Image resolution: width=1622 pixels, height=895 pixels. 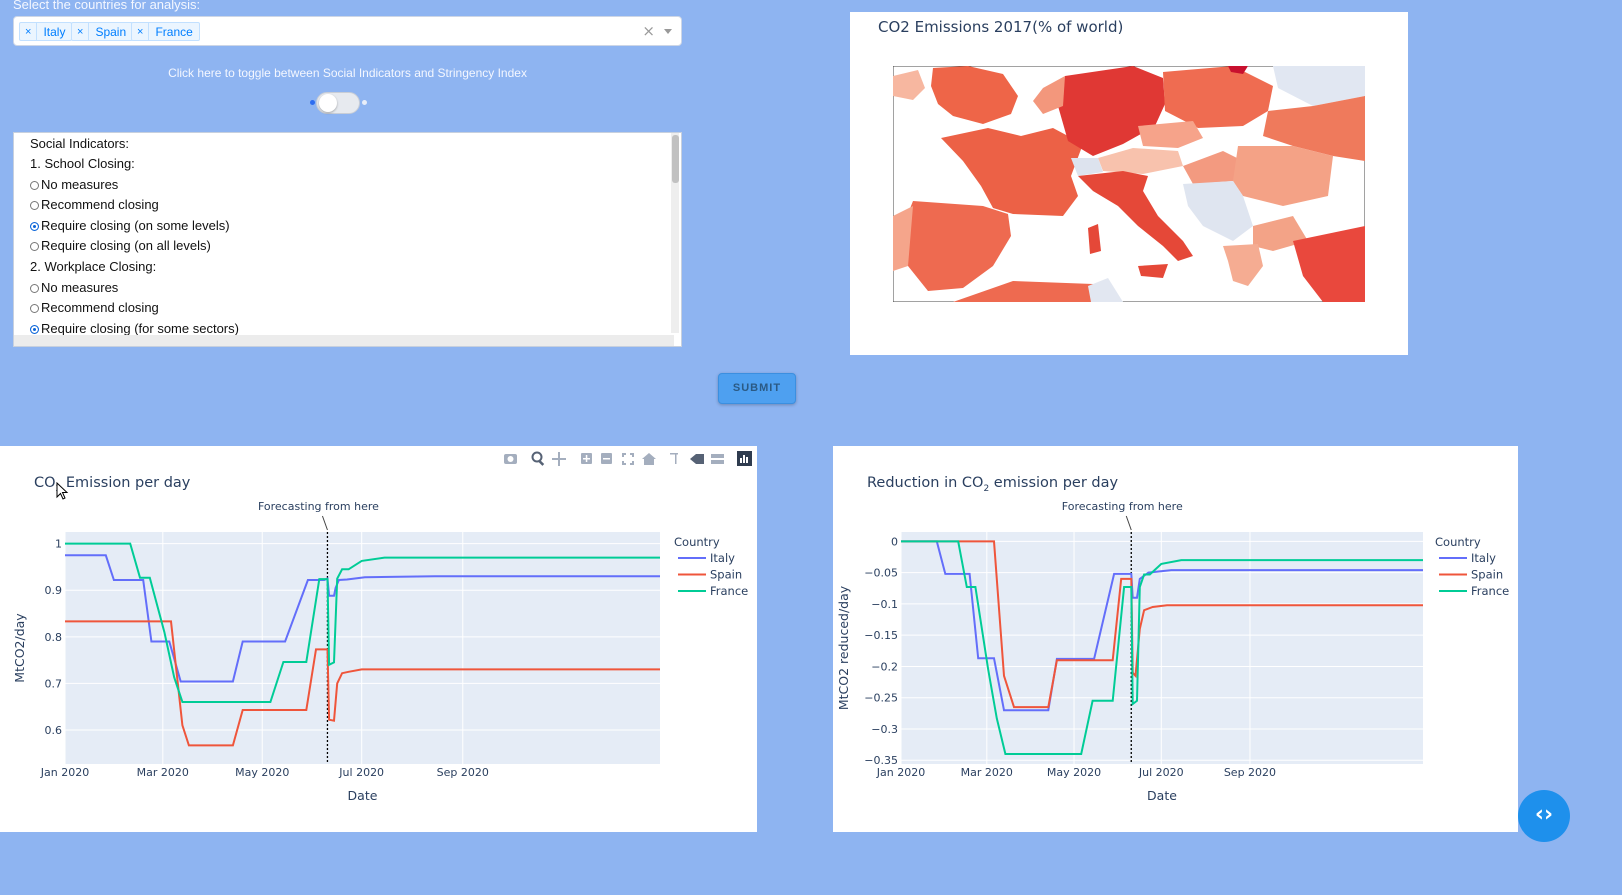 What do you see at coordinates (1162, 795) in the screenshot?
I see `x-axis-title: Date` at bounding box center [1162, 795].